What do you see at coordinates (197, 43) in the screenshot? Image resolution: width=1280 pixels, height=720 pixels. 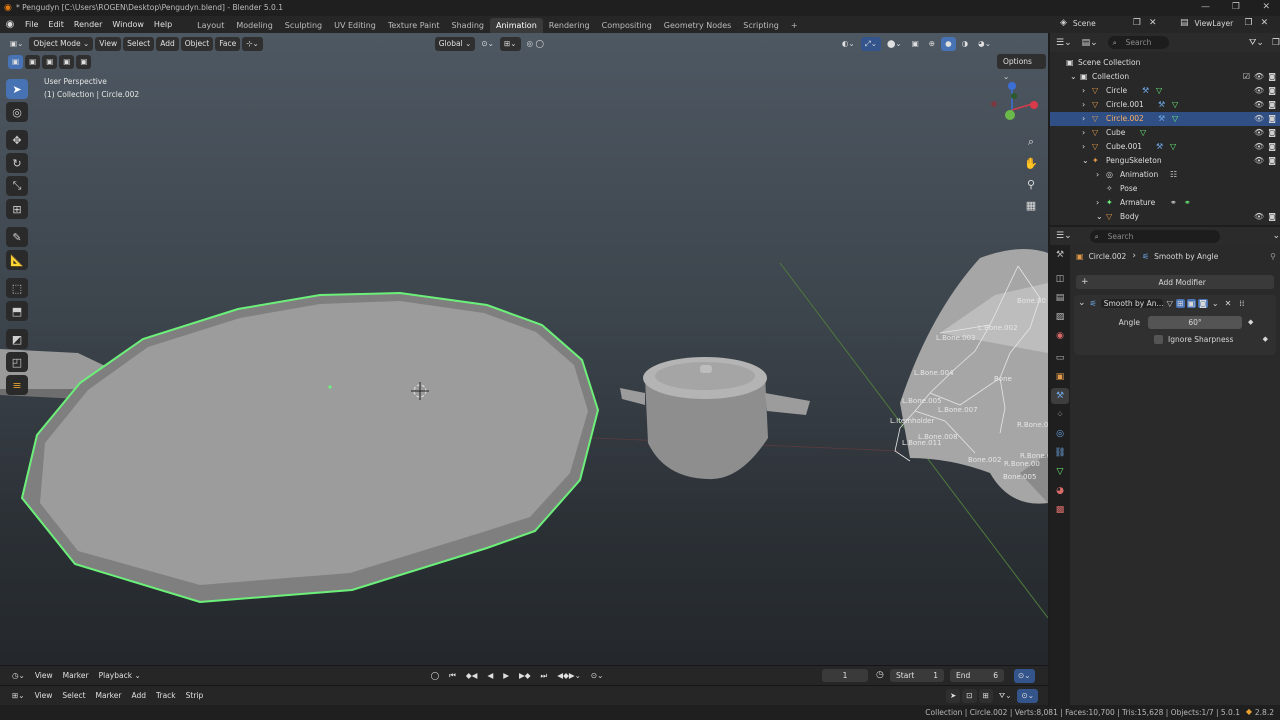 I see `object-menu: Object` at bounding box center [197, 43].